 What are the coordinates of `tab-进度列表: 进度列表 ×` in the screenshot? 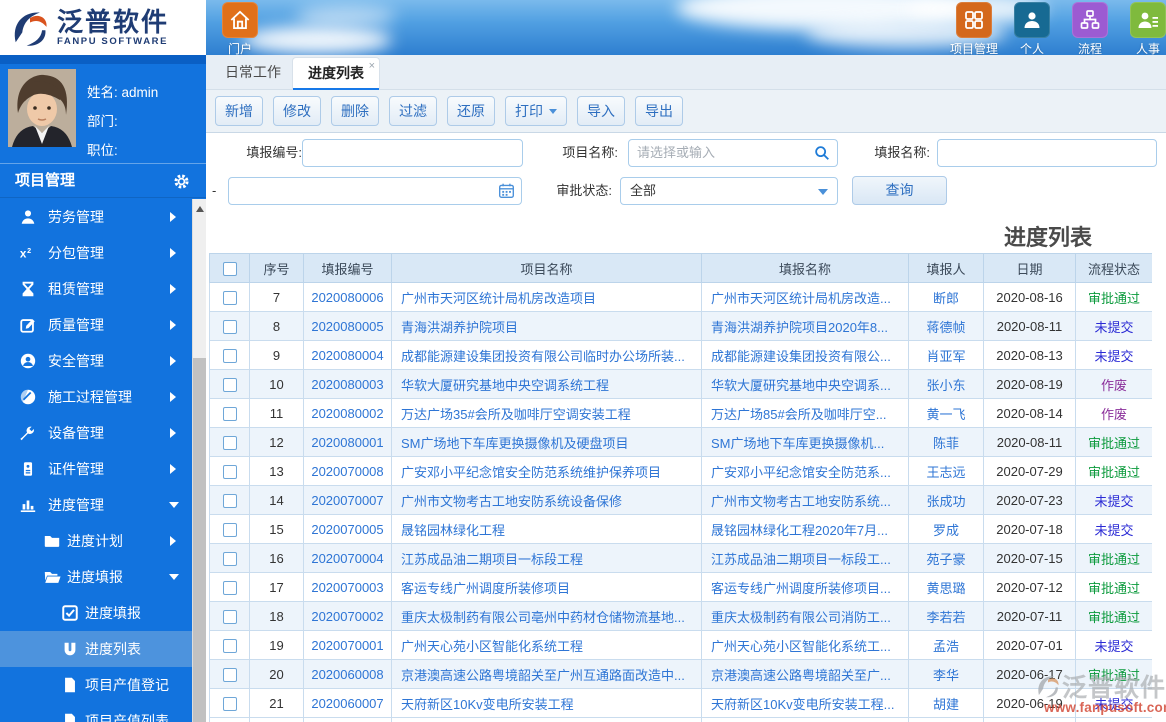 It's located at (336, 73).